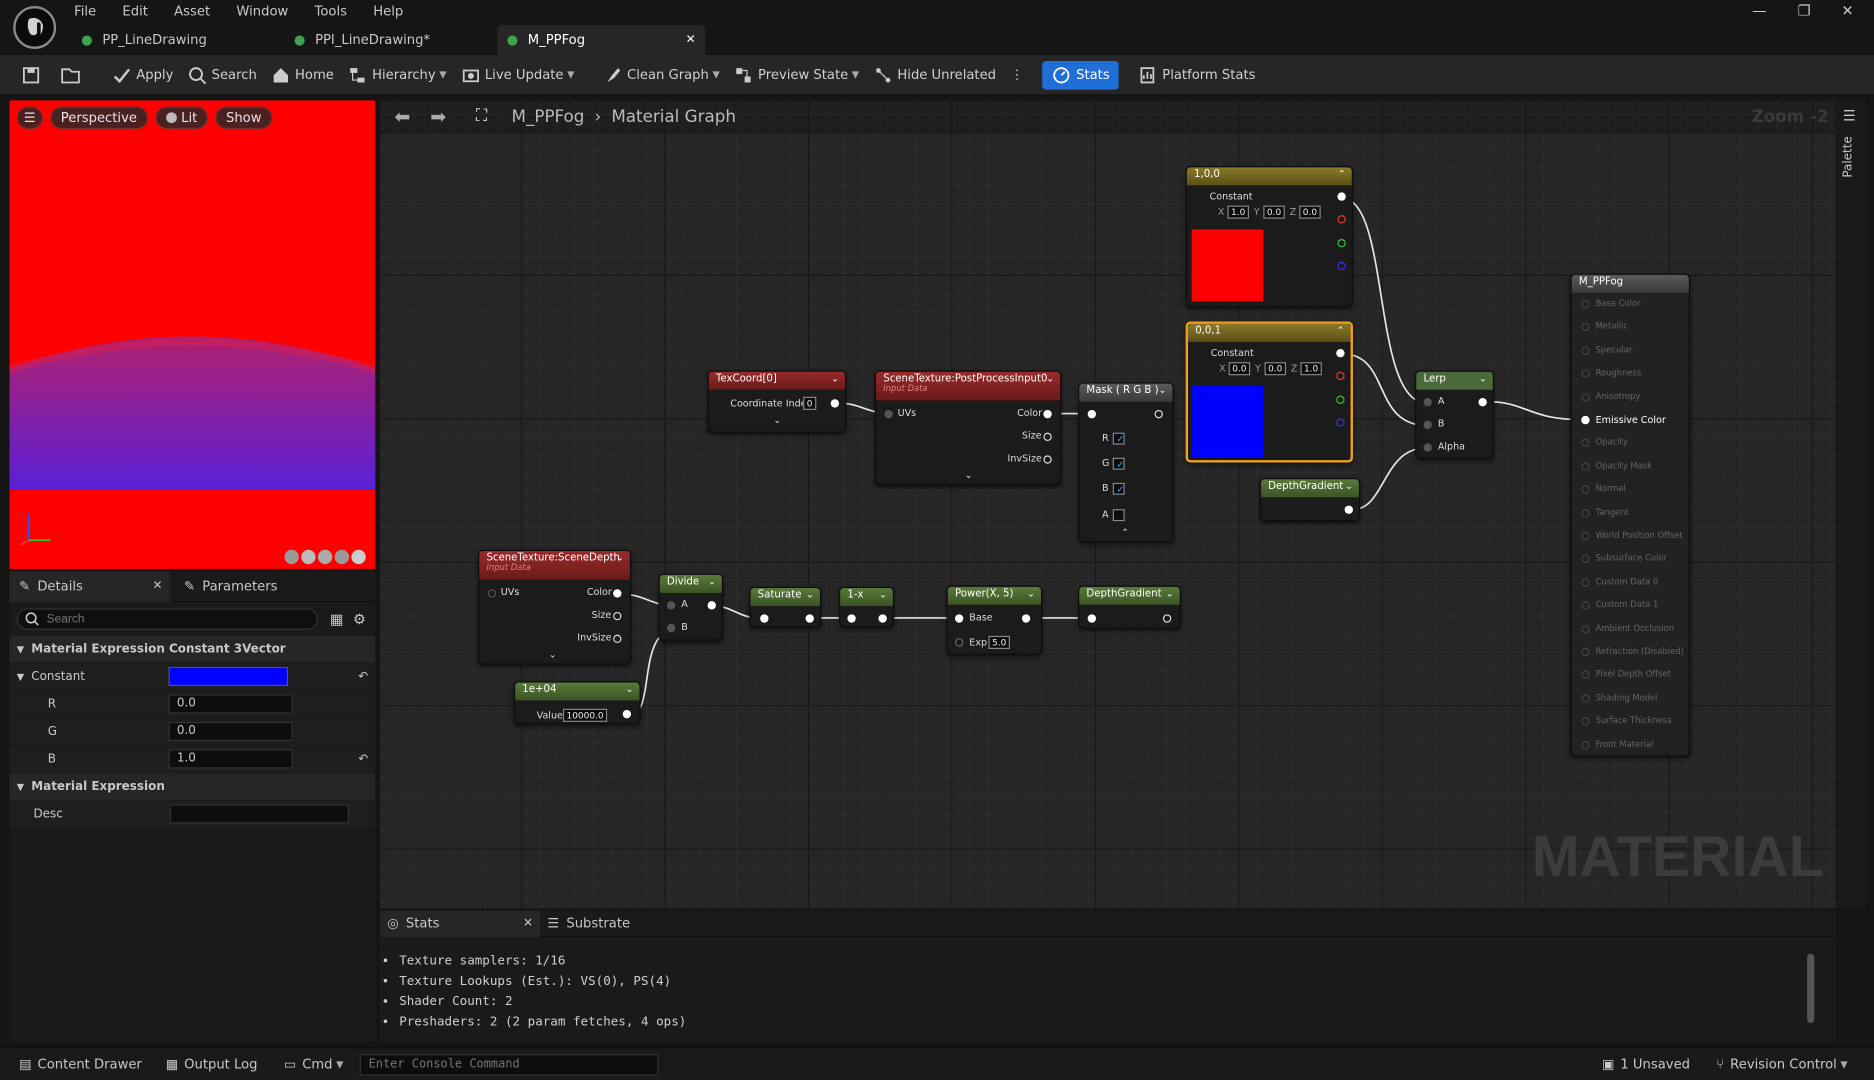  Describe the element at coordinates (1269, 392) in the screenshot. I see `node-constant-0-0-1: 0,0,1 ⌃ Constant X 0.0 Y 0.0 Z 1.0` at that location.